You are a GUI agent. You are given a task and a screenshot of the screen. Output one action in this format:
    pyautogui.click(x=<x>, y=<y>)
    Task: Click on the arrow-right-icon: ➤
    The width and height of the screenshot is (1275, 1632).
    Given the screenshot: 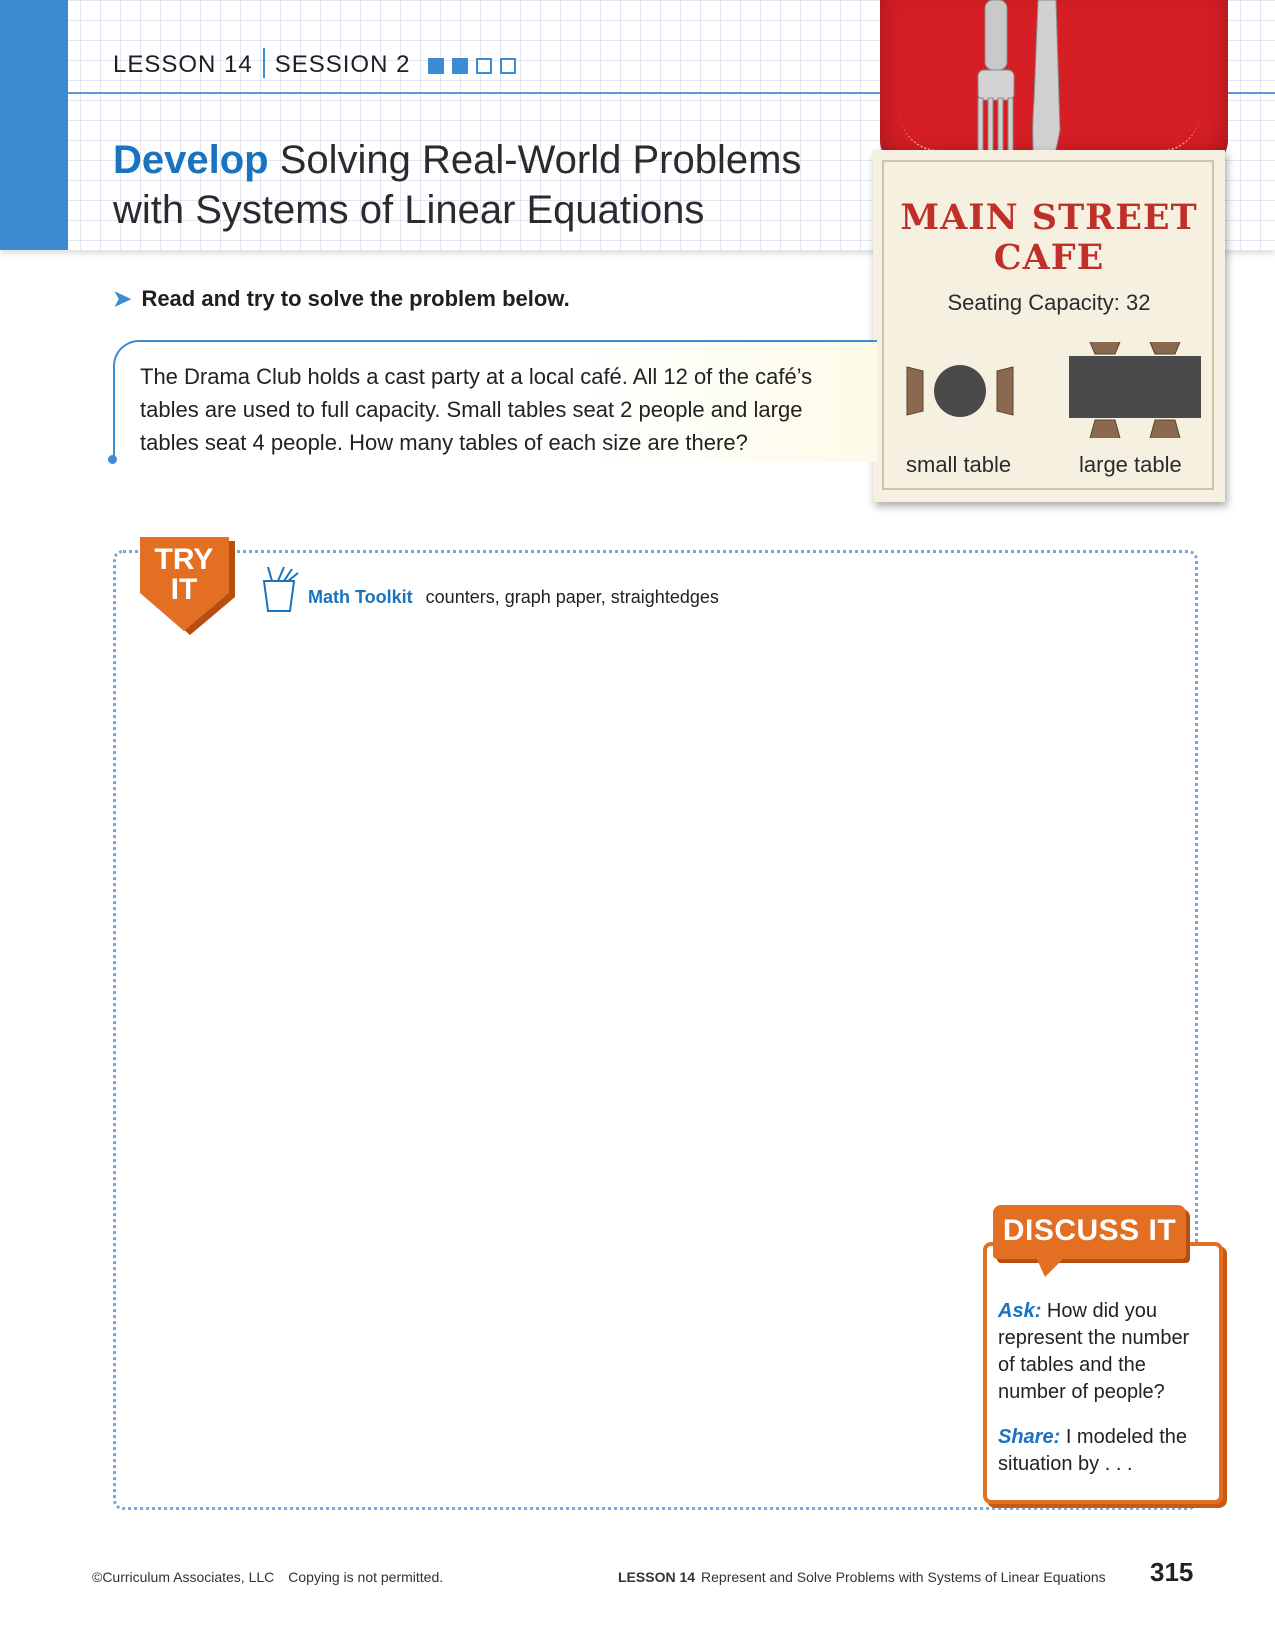 What is the action you would take?
    pyautogui.click(x=122, y=298)
    